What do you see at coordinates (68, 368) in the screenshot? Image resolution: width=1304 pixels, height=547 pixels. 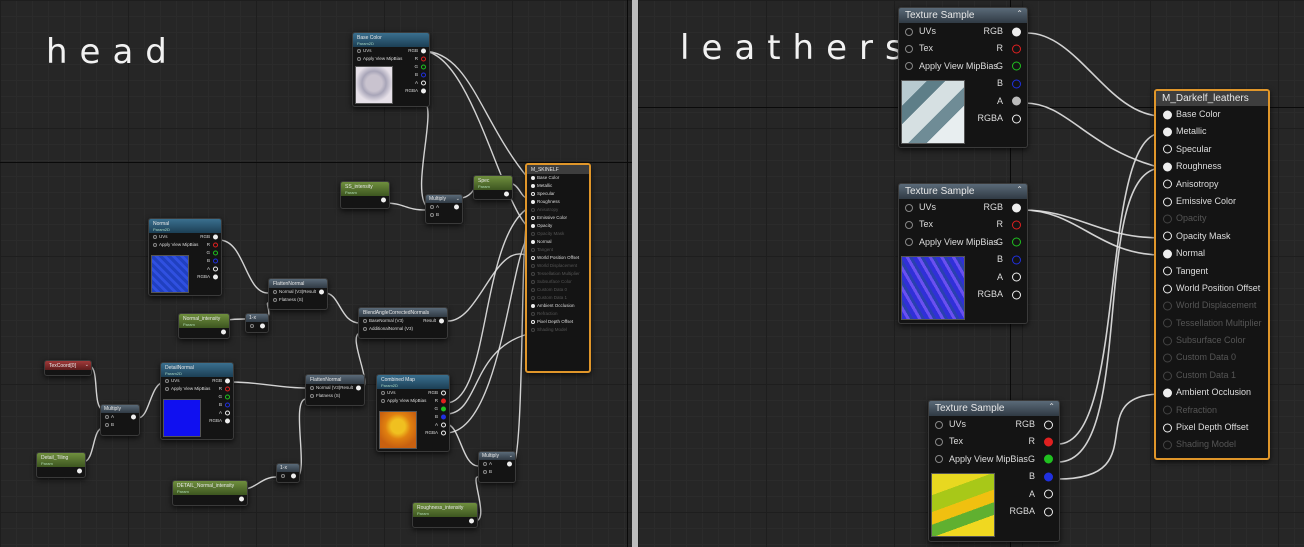 I see `texcoord-node: TexCoord[0] ⌄` at bounding box center [68, 368].